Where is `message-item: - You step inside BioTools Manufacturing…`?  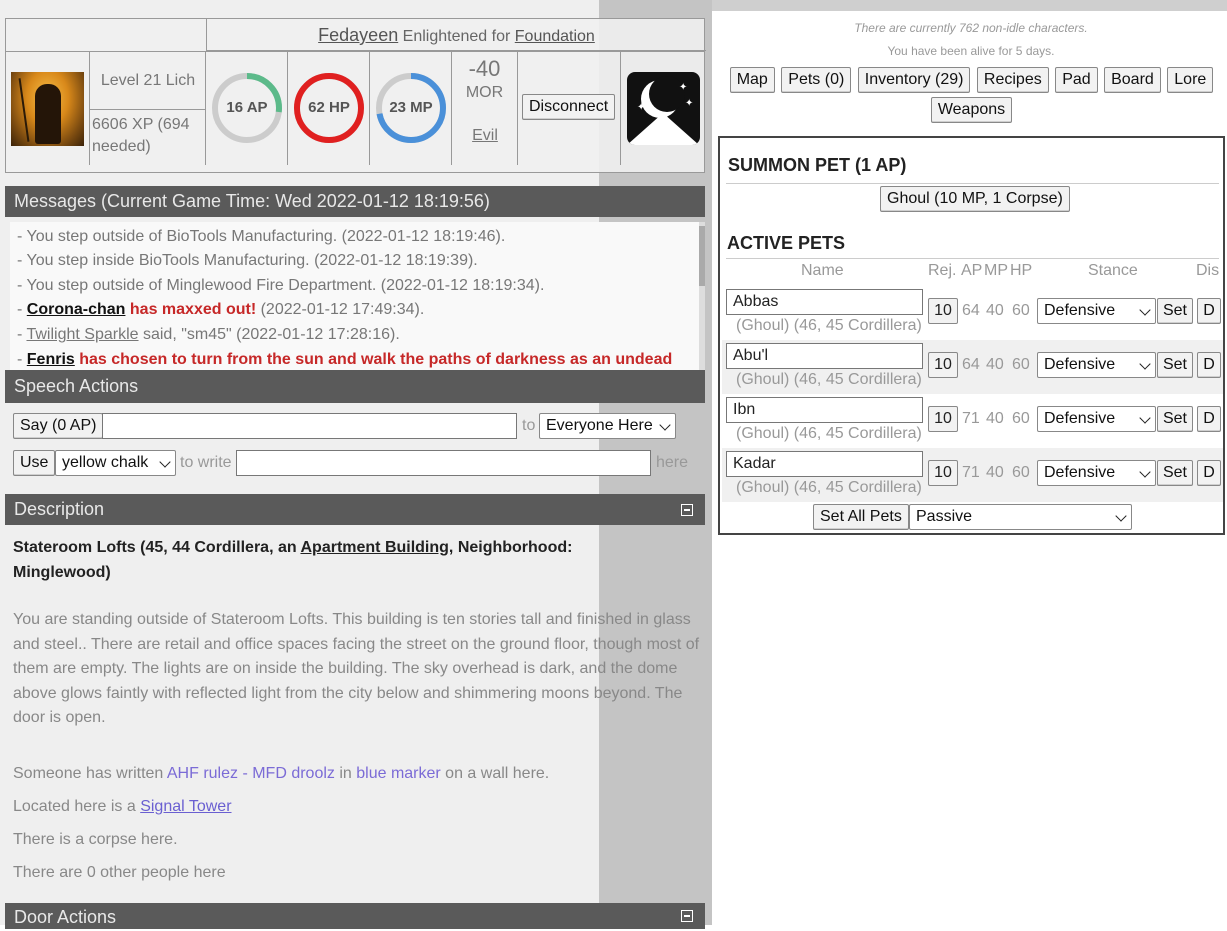
message-item: - You step inside BioTools Manufacturing… is located at coordinates (247, 260).